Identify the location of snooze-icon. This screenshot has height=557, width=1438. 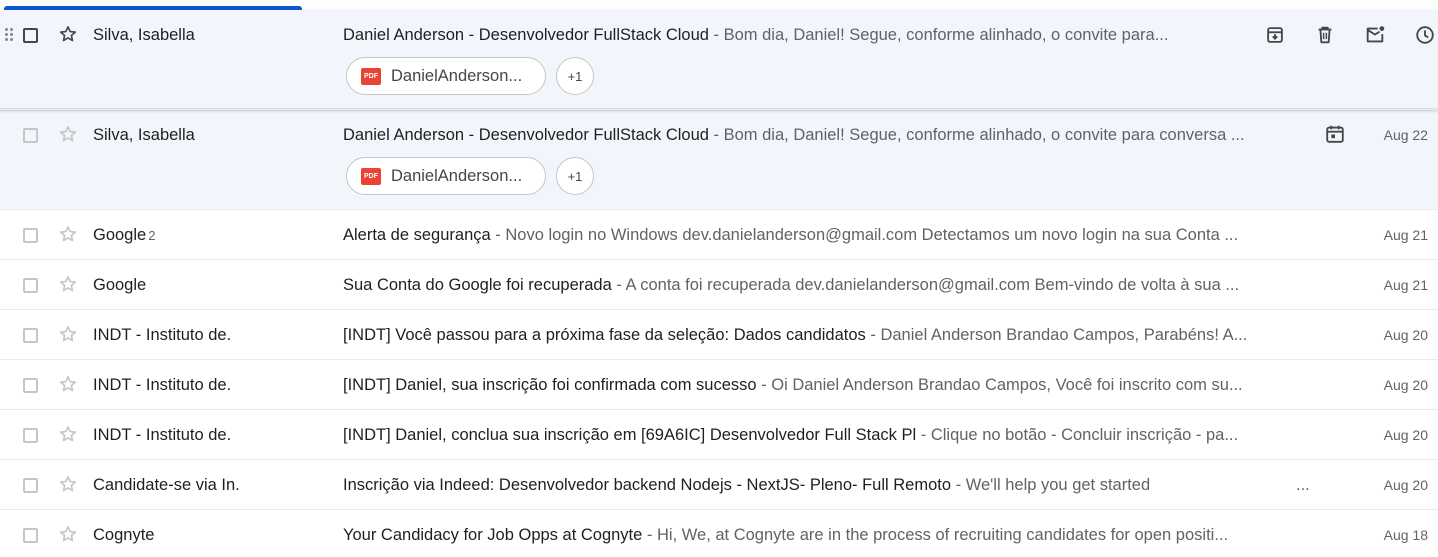
(1419, 35).